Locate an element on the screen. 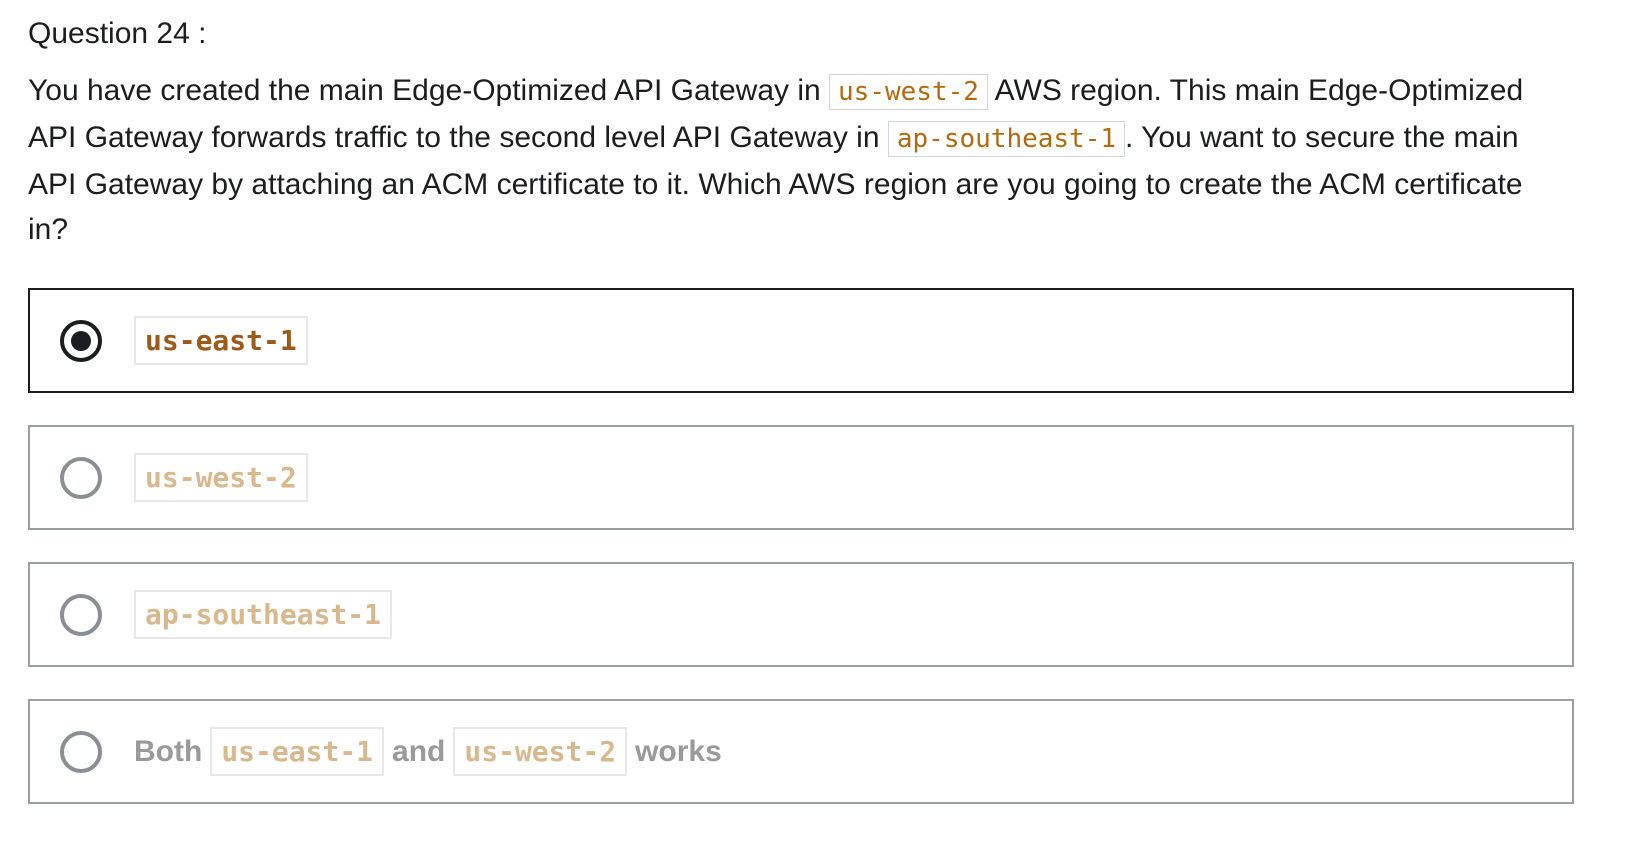  question-label: Question 24 : is located at coordinates (117, 33).